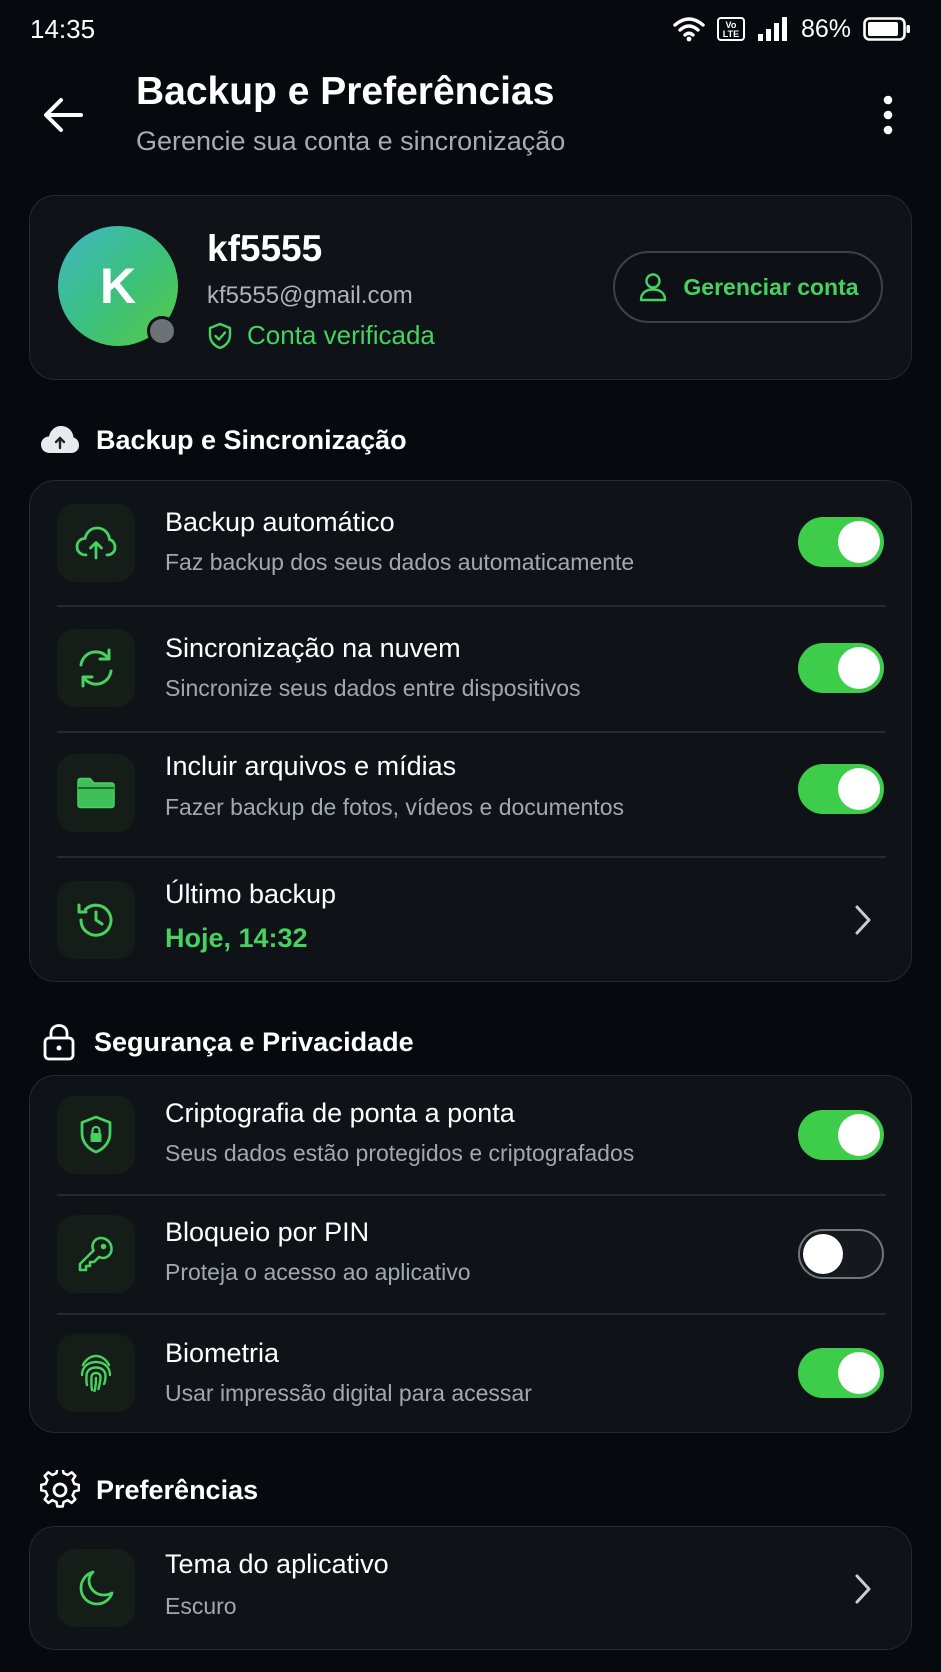 The height and width of the screenshot is (1672, 941). What do you see at coordinates (345, 91) in the screenshot?
I see `page-title: Backup e Preferências` at bounding box center [345, 91].